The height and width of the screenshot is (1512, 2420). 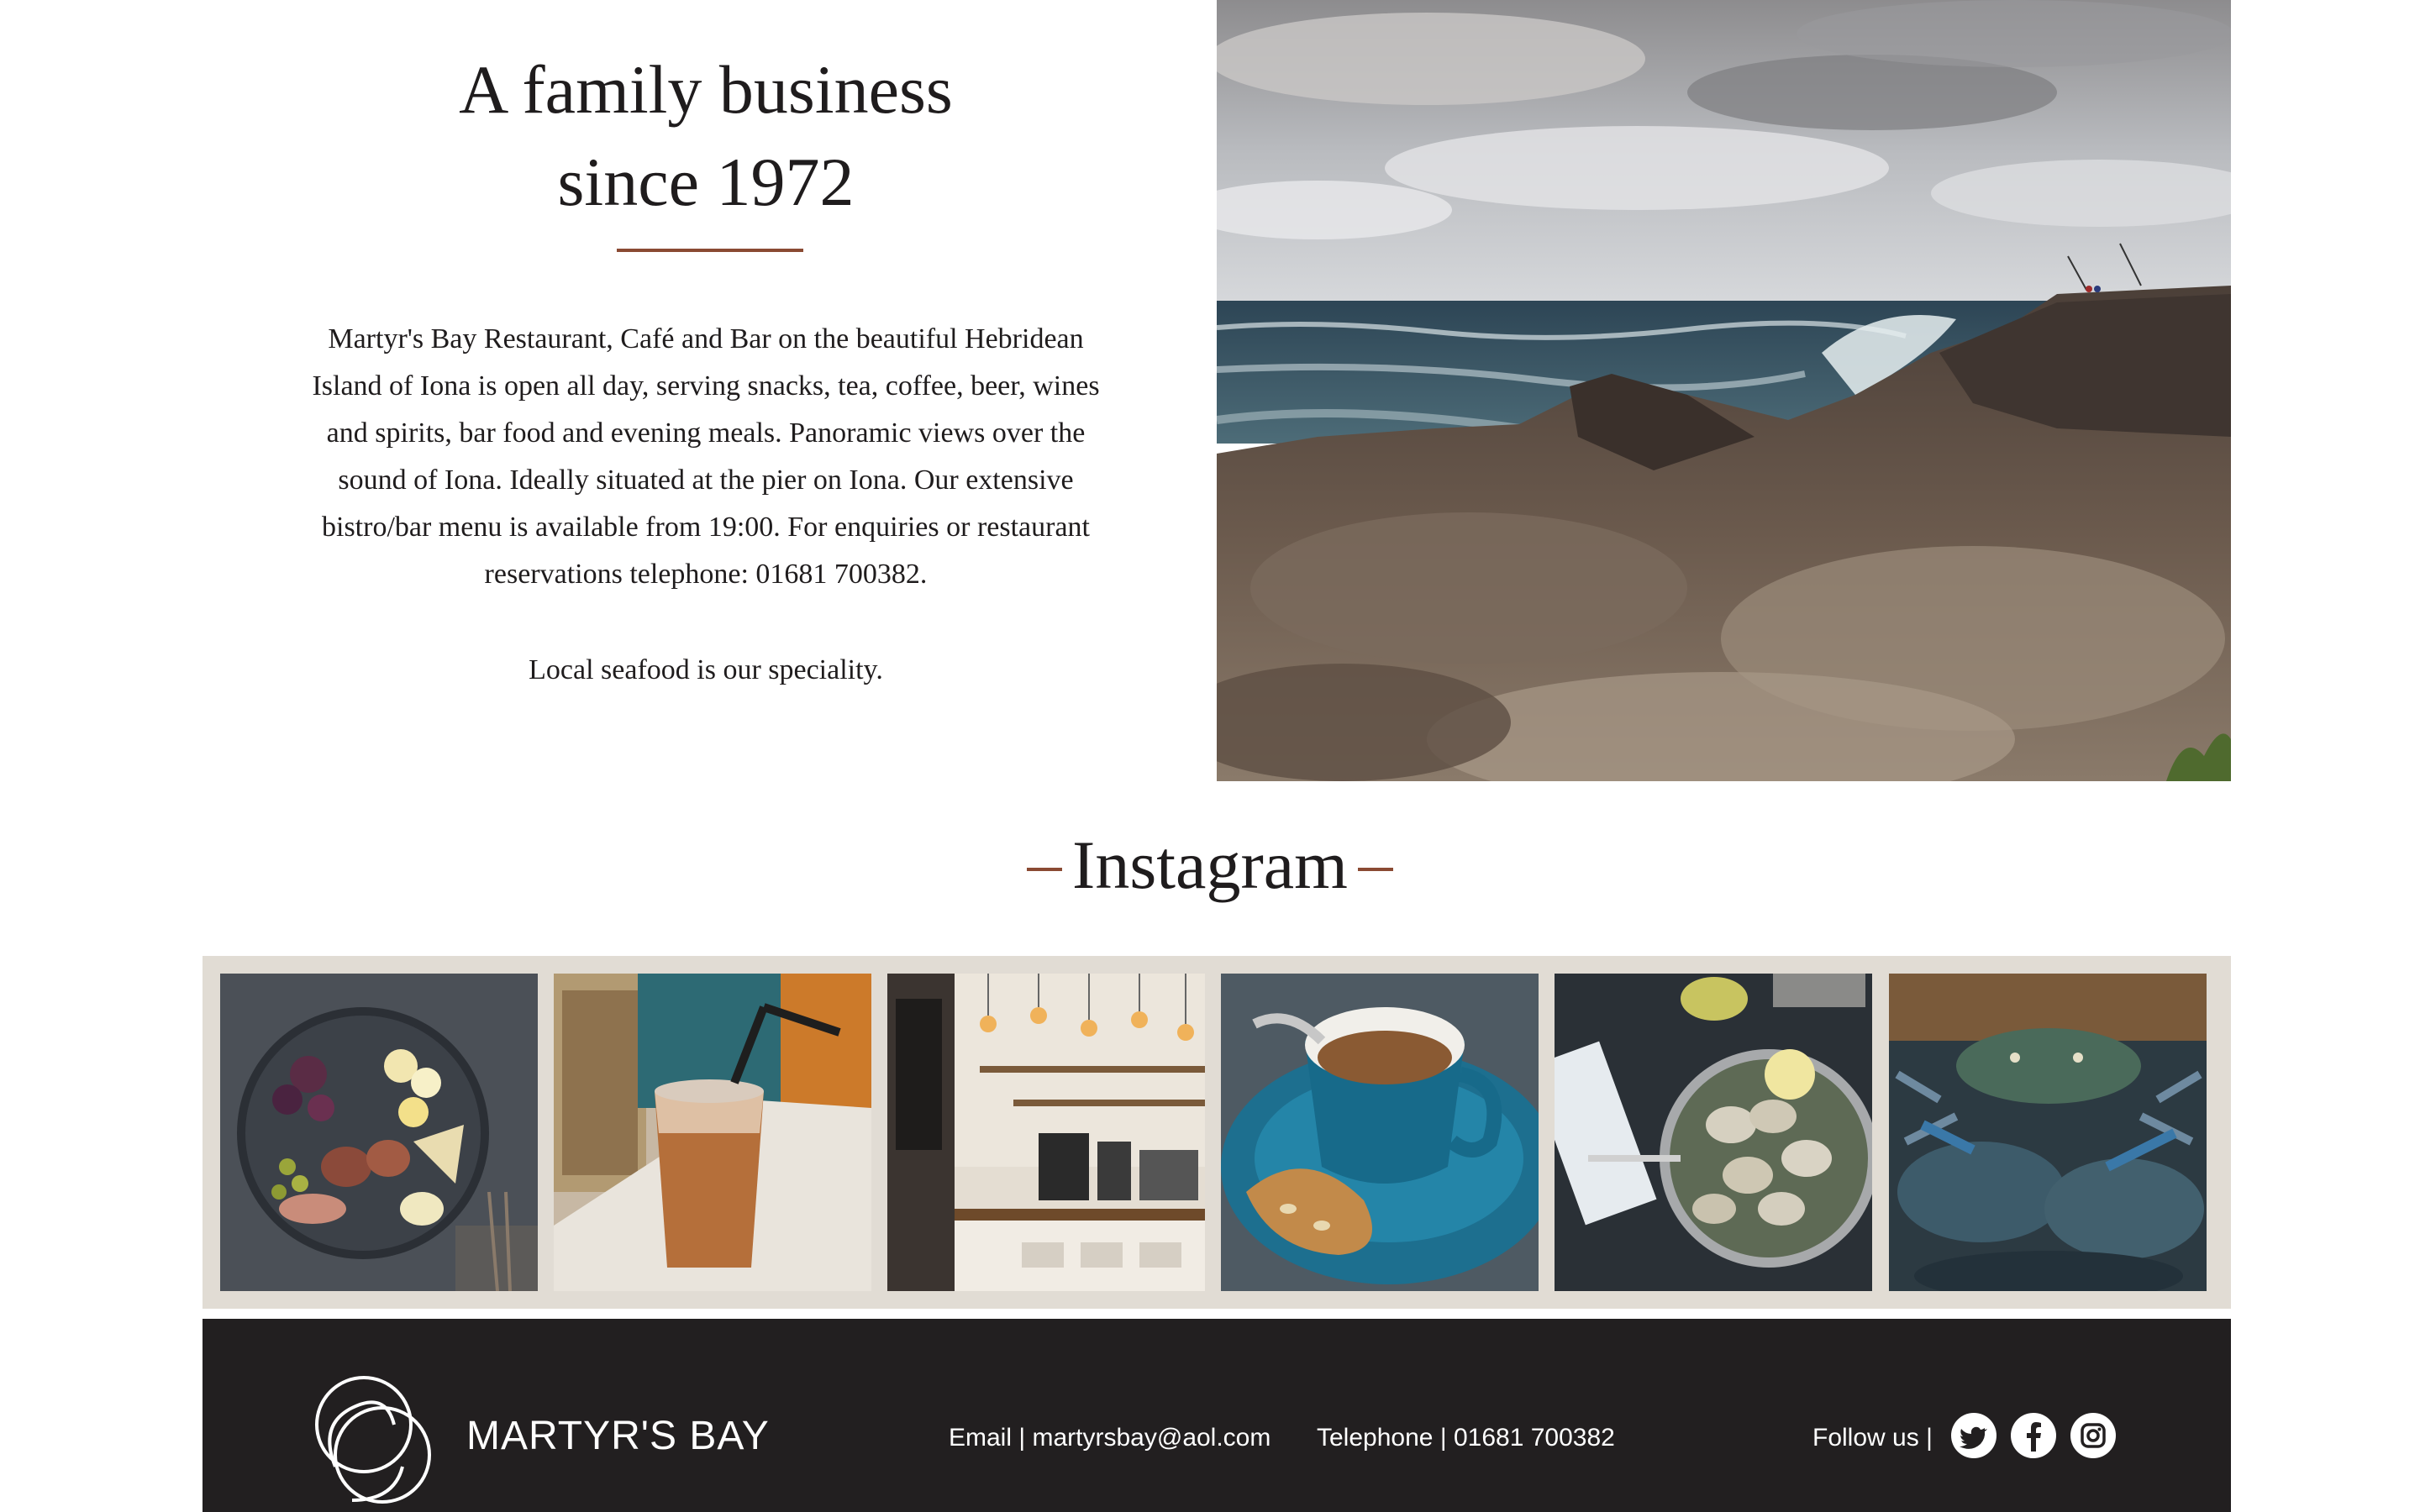 I want to click on email-link: martyrsbay@aol.com, so click(x=1152, y=1438).